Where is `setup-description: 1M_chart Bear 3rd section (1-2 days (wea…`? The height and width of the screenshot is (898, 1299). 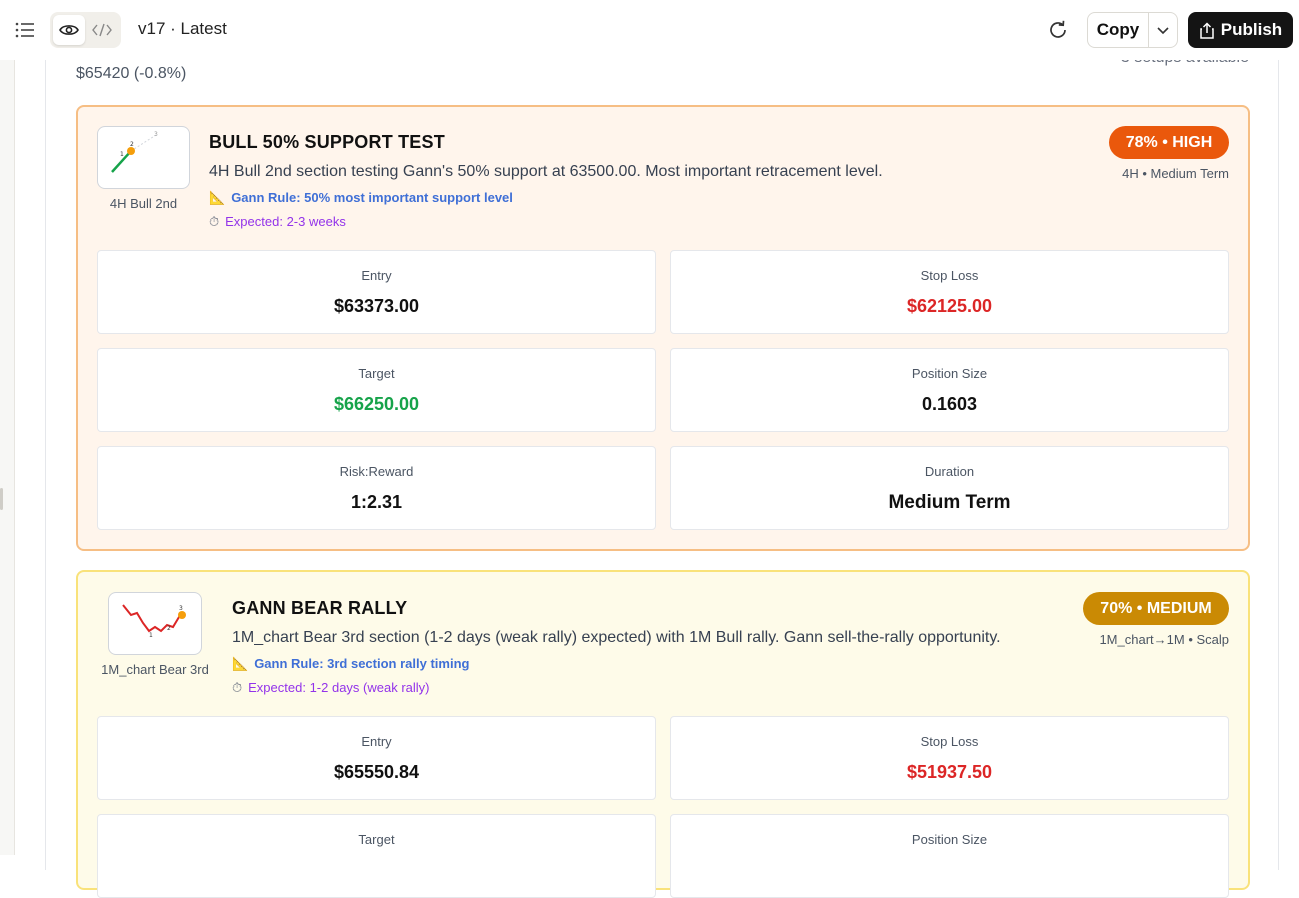
setup-description: 1M_chart Bear 3rd section (1-2 days (wea… is located at coordinates (616, 637).